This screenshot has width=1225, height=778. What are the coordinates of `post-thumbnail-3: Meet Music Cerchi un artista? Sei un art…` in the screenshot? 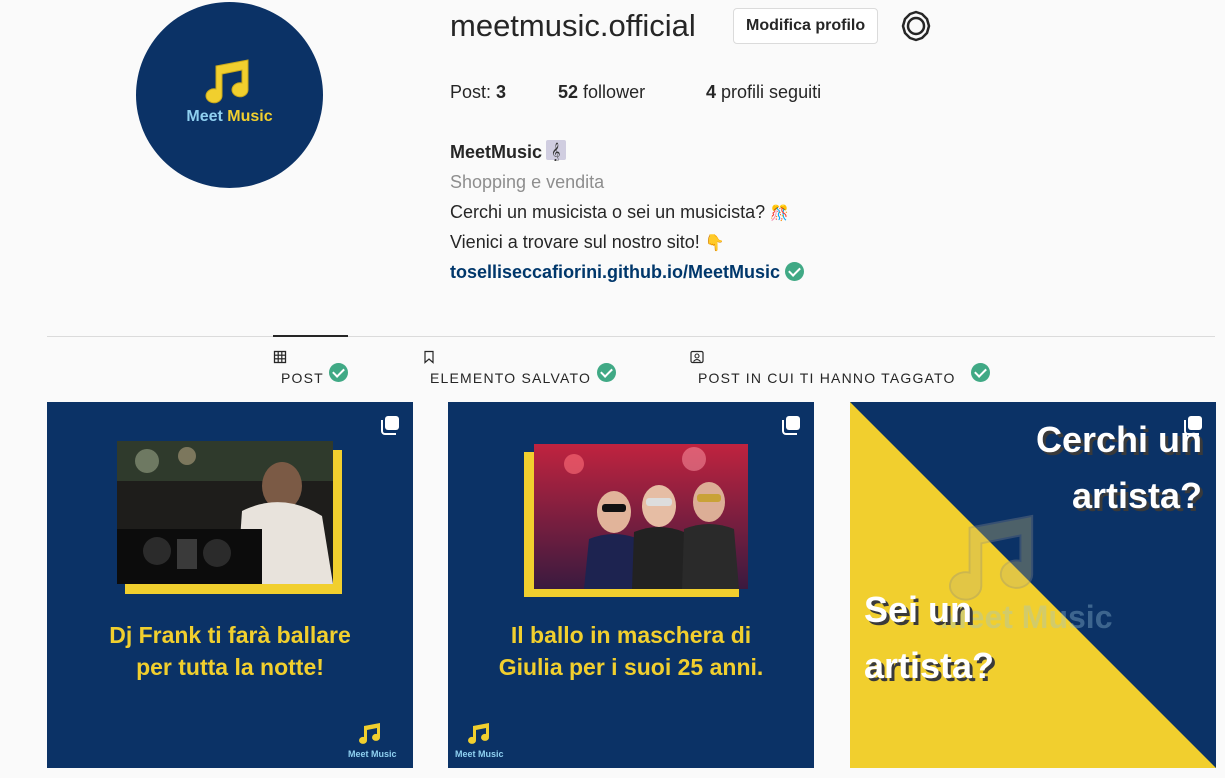 It's located at (1033, 585).